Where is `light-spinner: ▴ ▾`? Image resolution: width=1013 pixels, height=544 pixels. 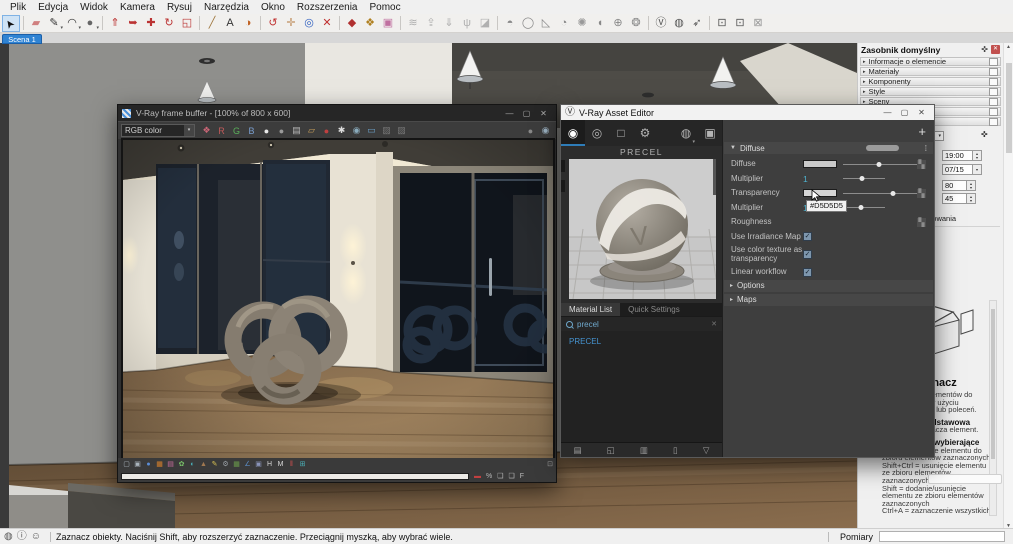
light-spinner: ▴ ▾ is located at coordinates (970, 185).